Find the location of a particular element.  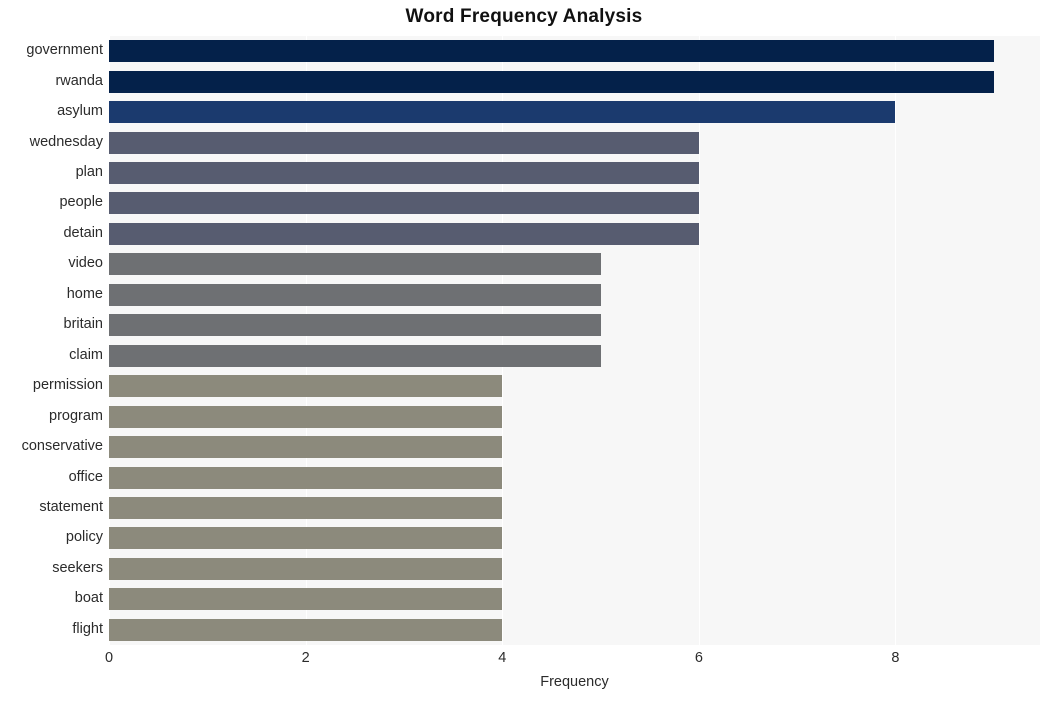

y-axis-tick-label: wednesday is located at coordinates (66, 141).